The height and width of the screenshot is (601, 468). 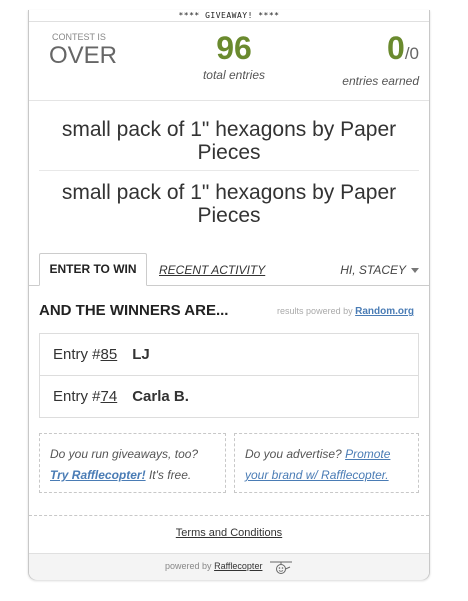 What do you see at coordinates (380, 81) in the screenshot?
I see `entries-earned-label: entries earned` at bounding box center [380, 81].